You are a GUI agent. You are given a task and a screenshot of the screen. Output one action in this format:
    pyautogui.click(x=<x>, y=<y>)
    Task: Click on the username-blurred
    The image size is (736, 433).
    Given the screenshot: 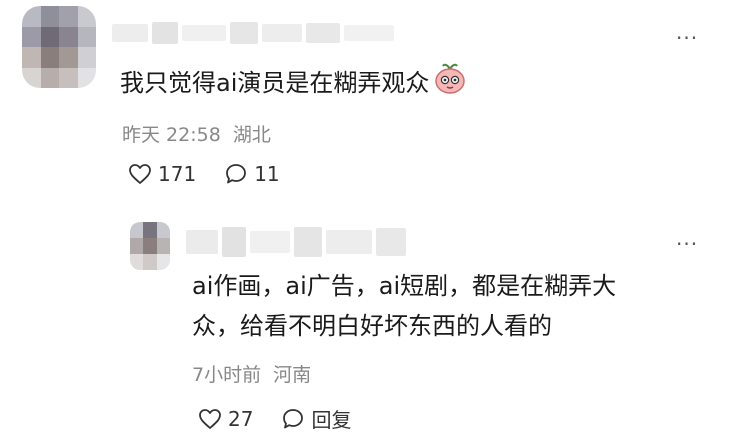 What is the action you would take?
    pyautogui.click(x=253, y=33)
    